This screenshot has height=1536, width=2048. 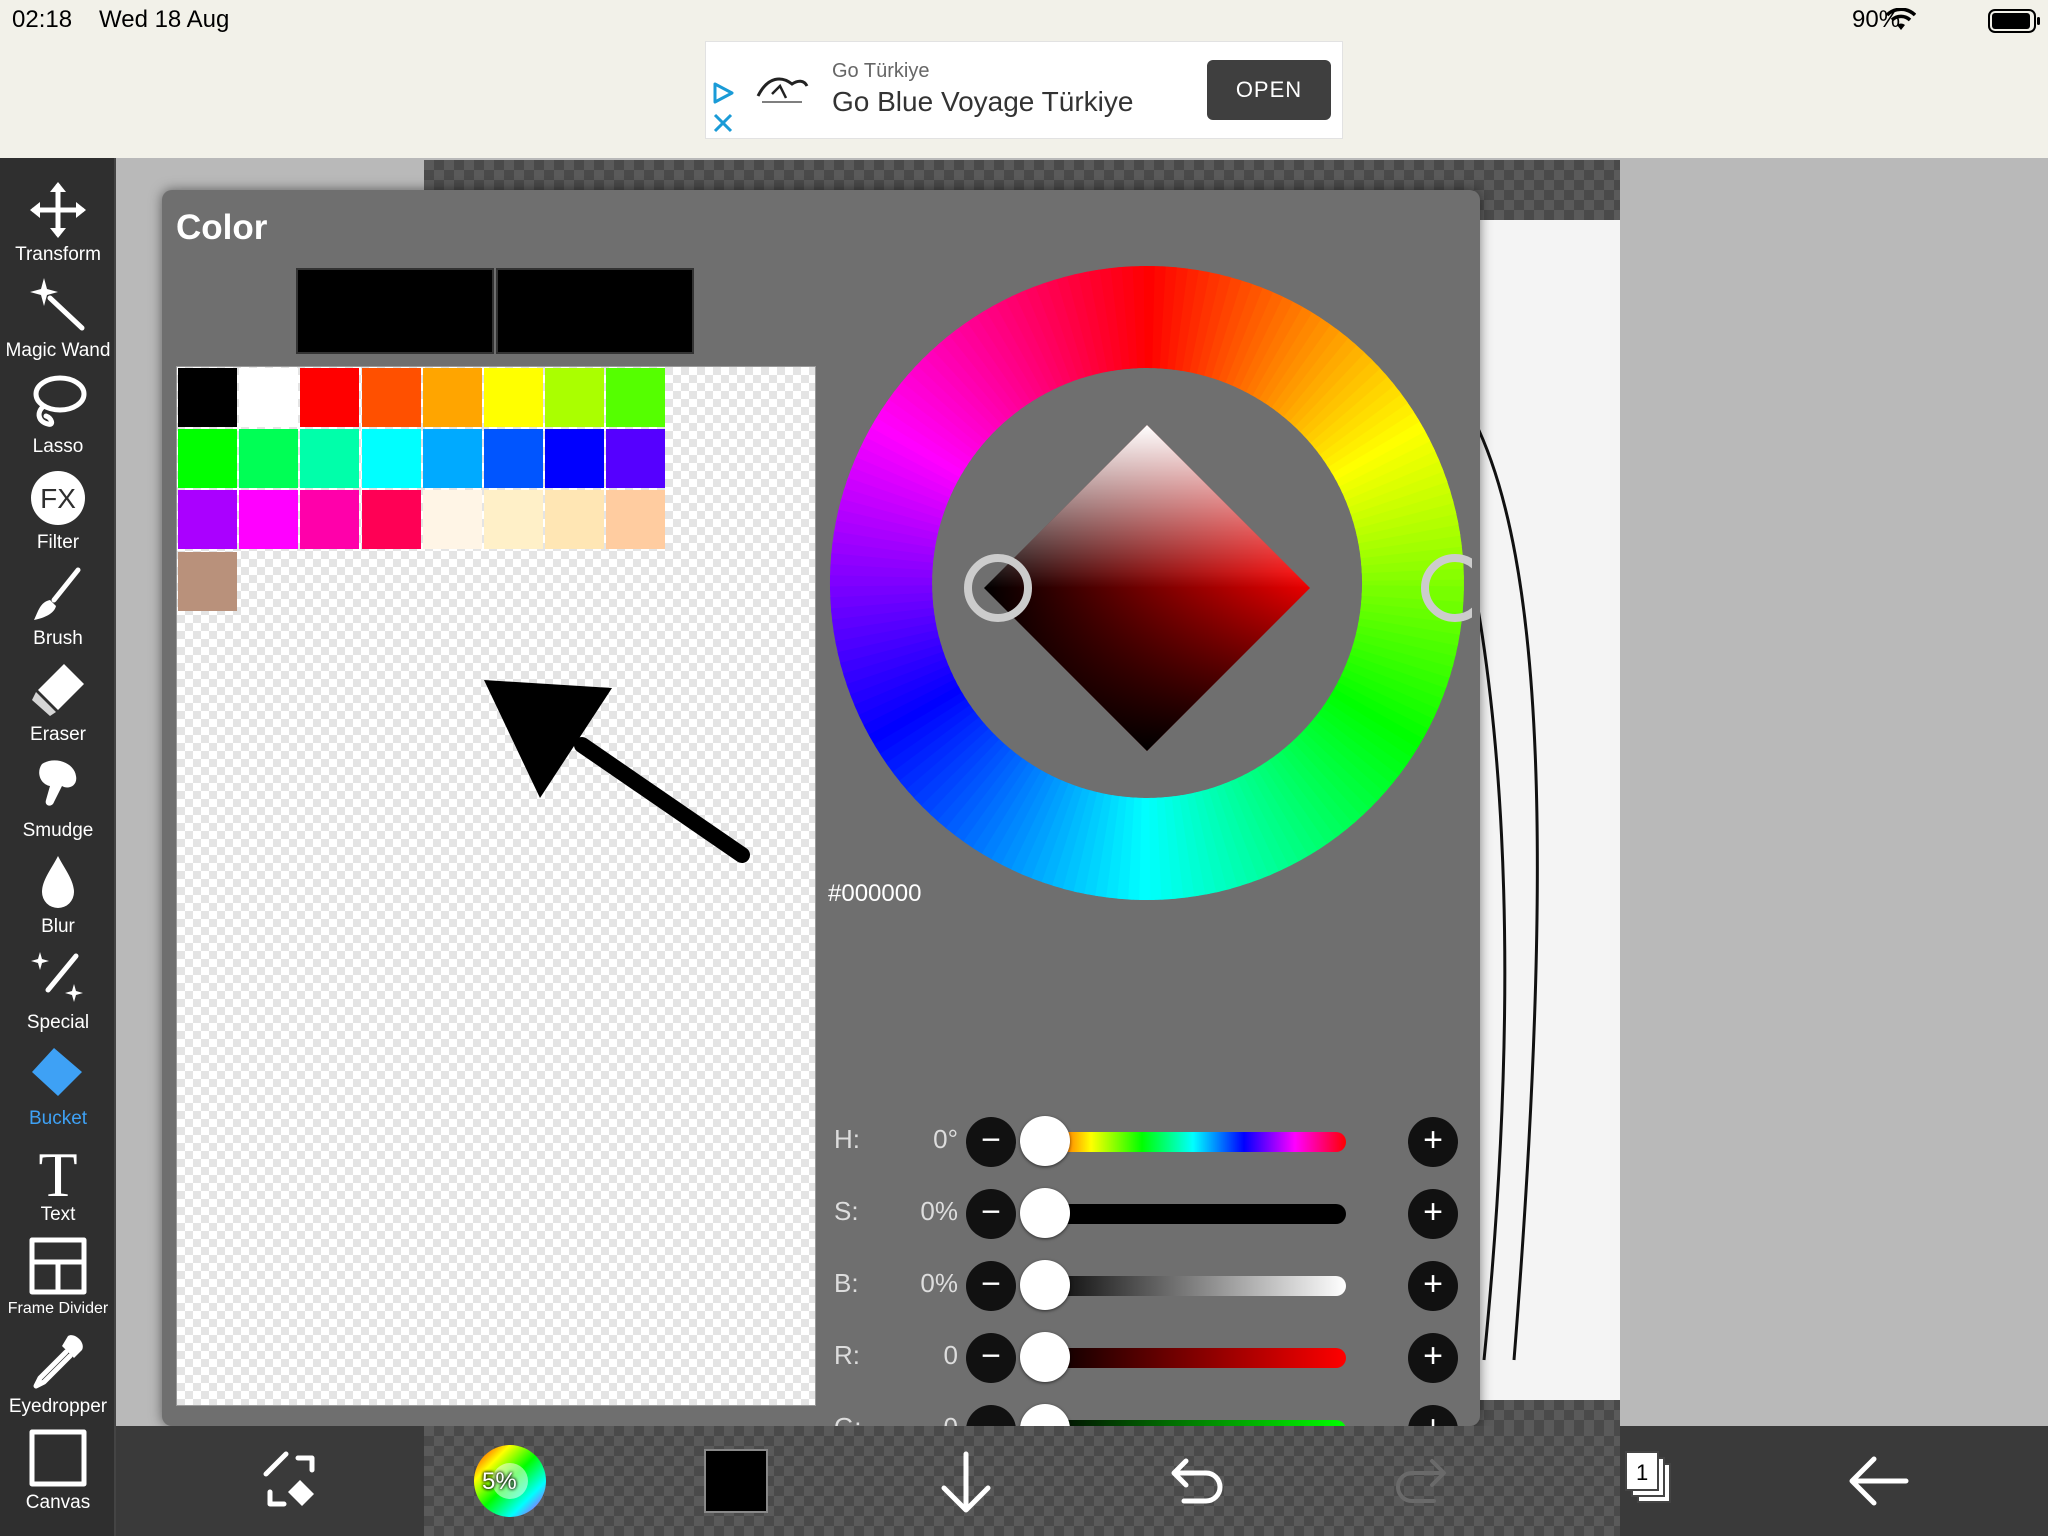 I want to click on saturation-brightness-diamond, so click(x=1147, y=588).